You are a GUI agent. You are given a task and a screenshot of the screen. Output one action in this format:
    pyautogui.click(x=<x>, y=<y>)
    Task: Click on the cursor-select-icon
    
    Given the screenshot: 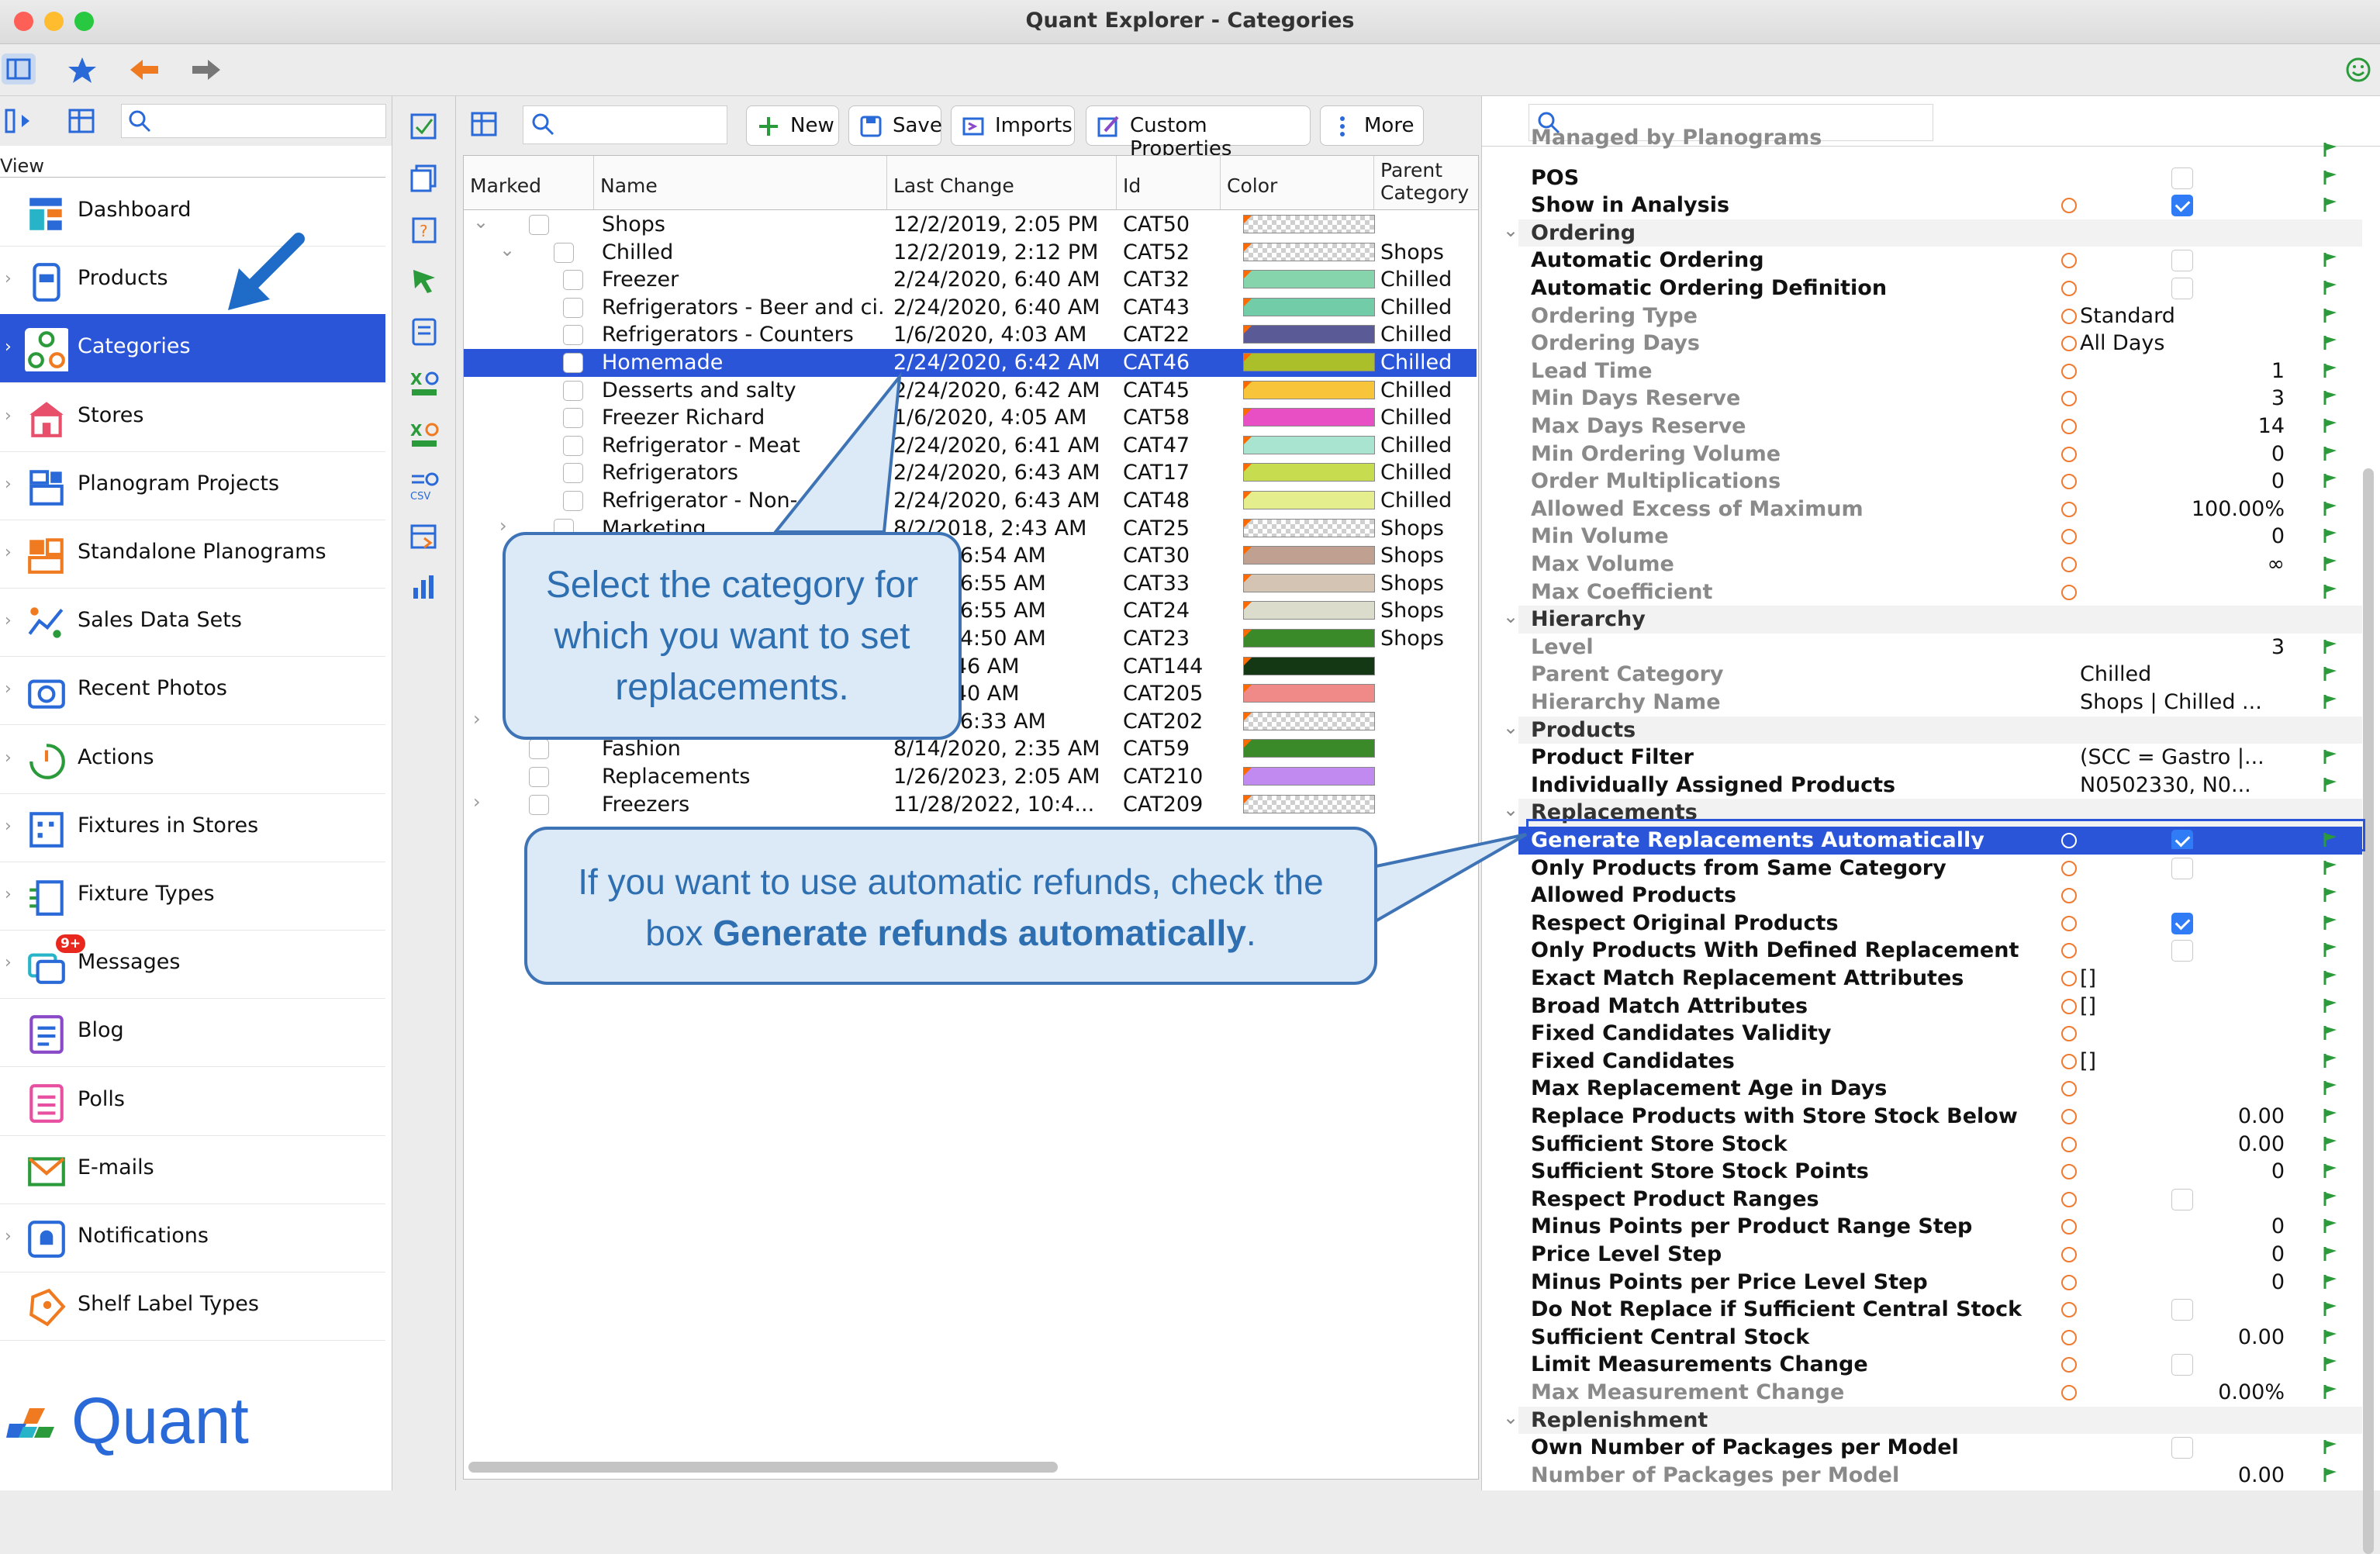 What is the action you would take?
    pyautogui.click(x=425, y=280)
    